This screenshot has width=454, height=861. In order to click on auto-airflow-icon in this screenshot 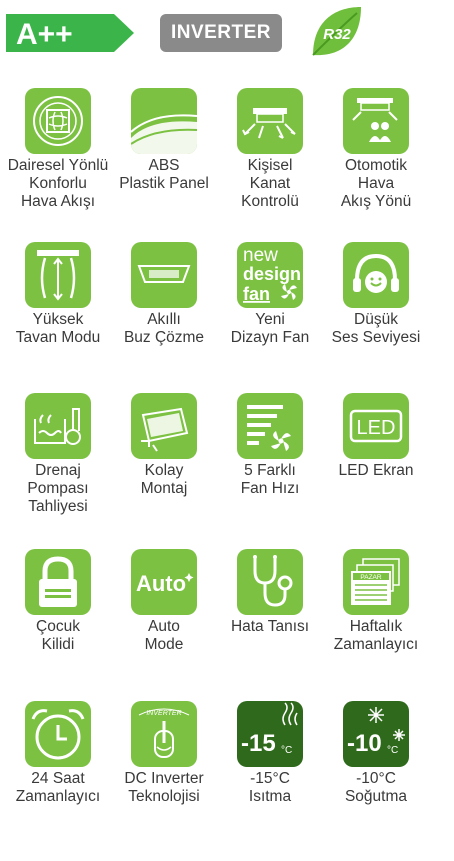, I will do `click(376, 121)`.